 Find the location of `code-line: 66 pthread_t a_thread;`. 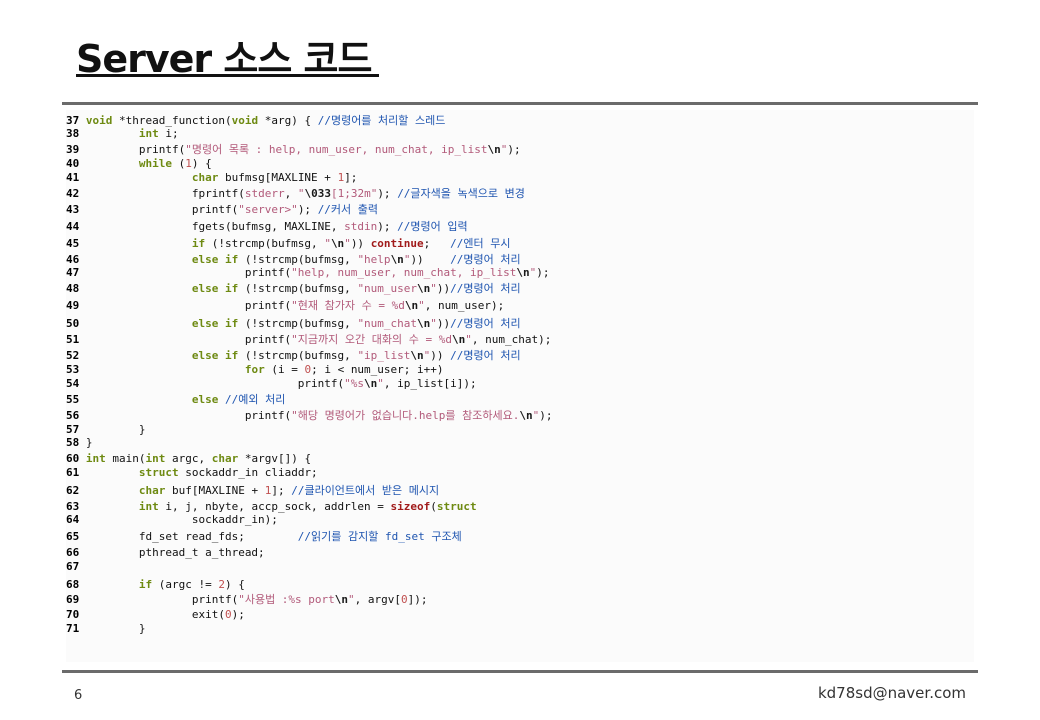

code-line: 66 pthread_t a_thread; is located at coordinates (165, 552).